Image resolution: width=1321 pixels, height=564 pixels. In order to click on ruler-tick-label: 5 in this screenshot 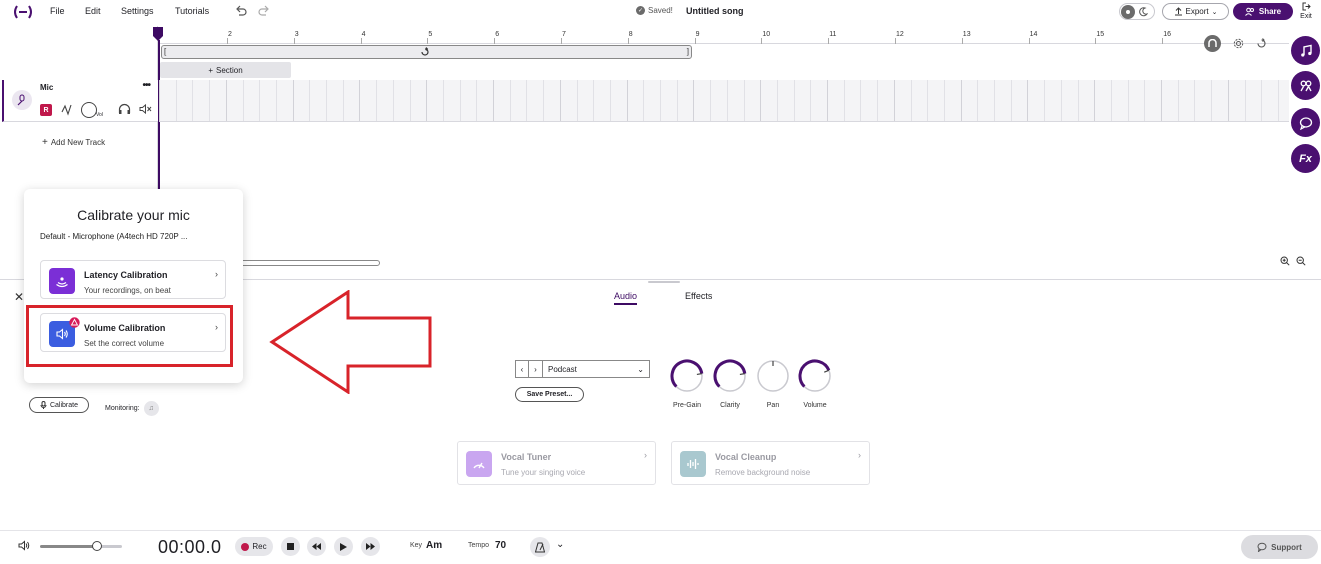, I will do `click(430, 34)`.